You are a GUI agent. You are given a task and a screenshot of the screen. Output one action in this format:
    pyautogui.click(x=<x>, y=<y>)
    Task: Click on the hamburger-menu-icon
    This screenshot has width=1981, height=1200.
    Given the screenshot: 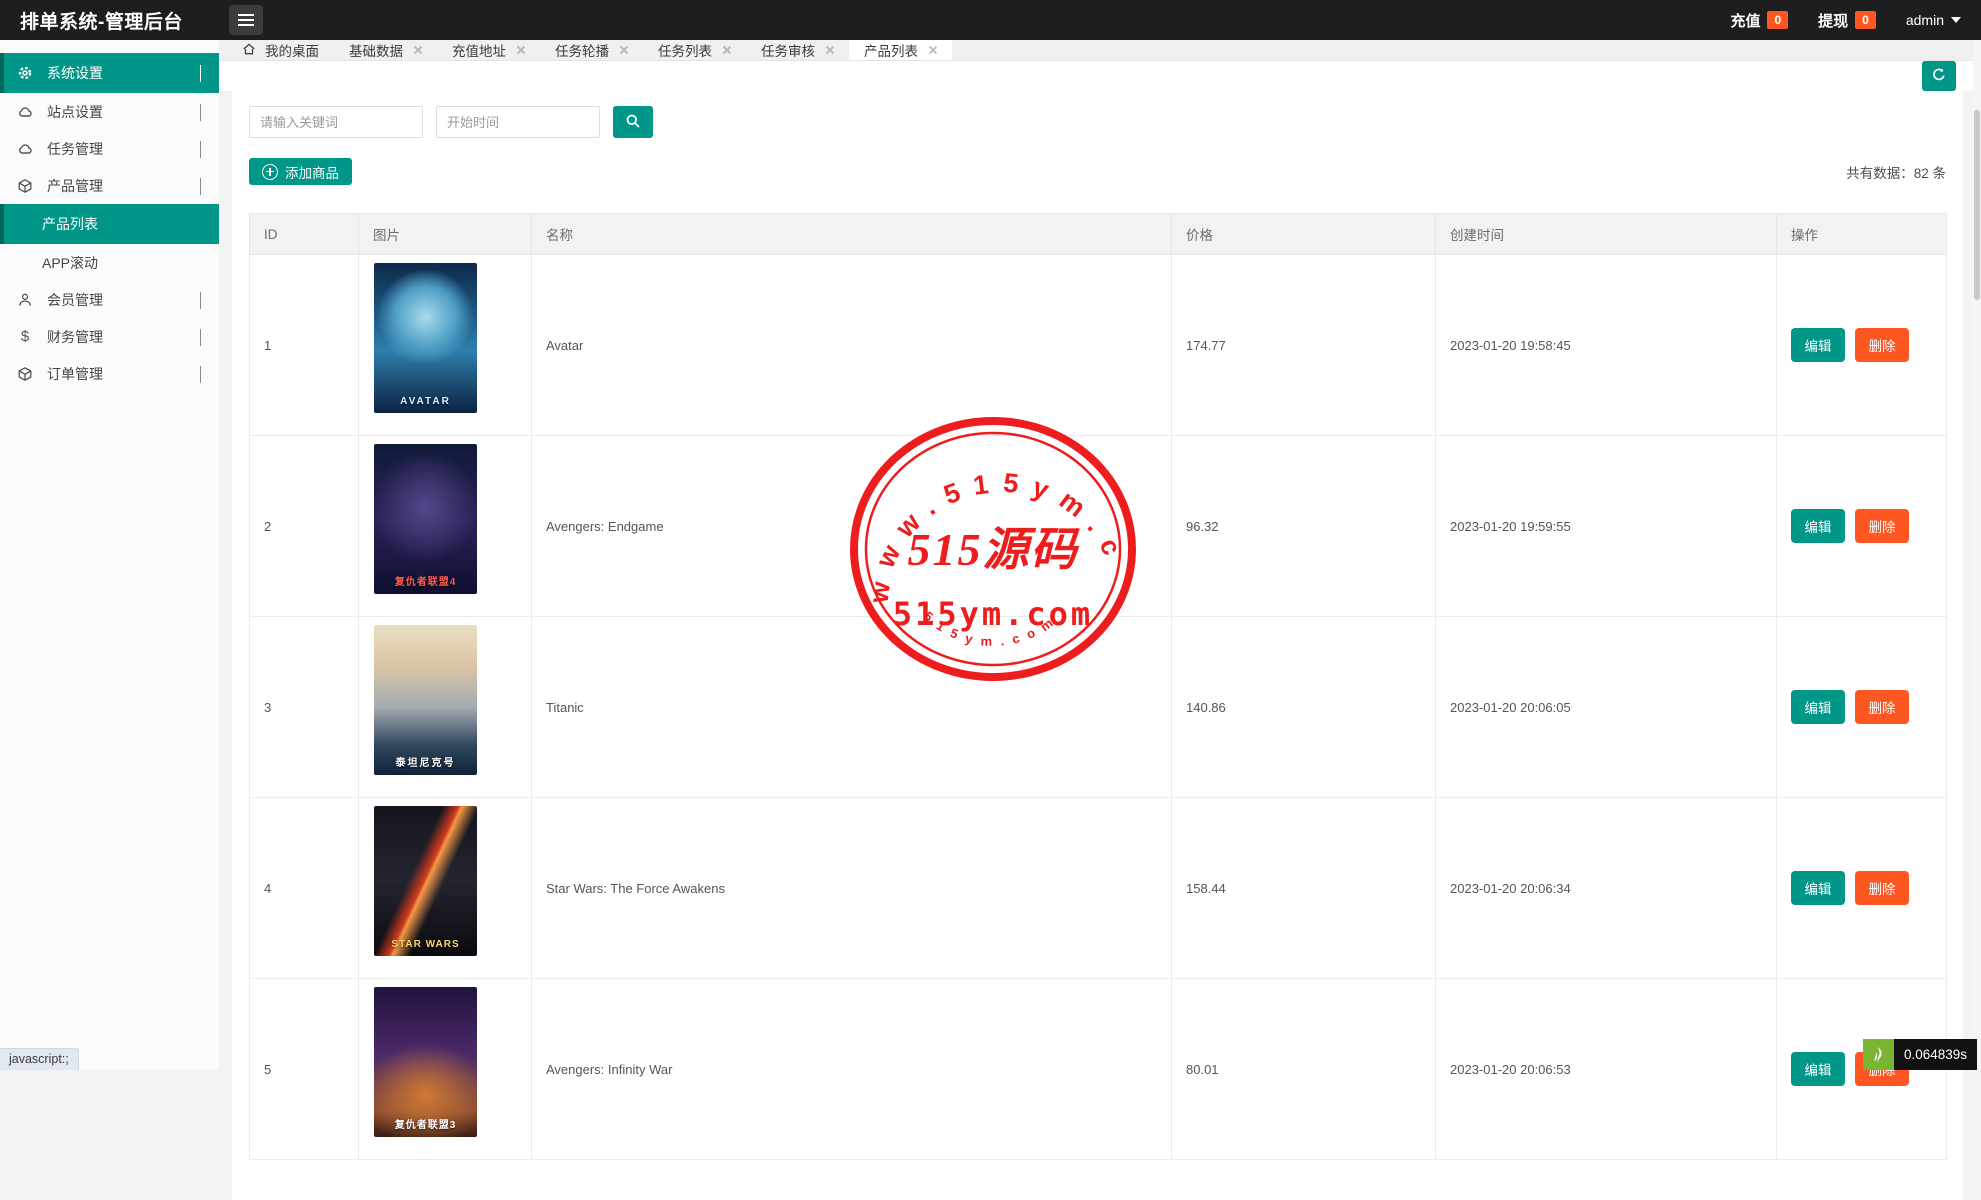 What is the action you would take?
    pyautogui.click(x=245, y=20)
    